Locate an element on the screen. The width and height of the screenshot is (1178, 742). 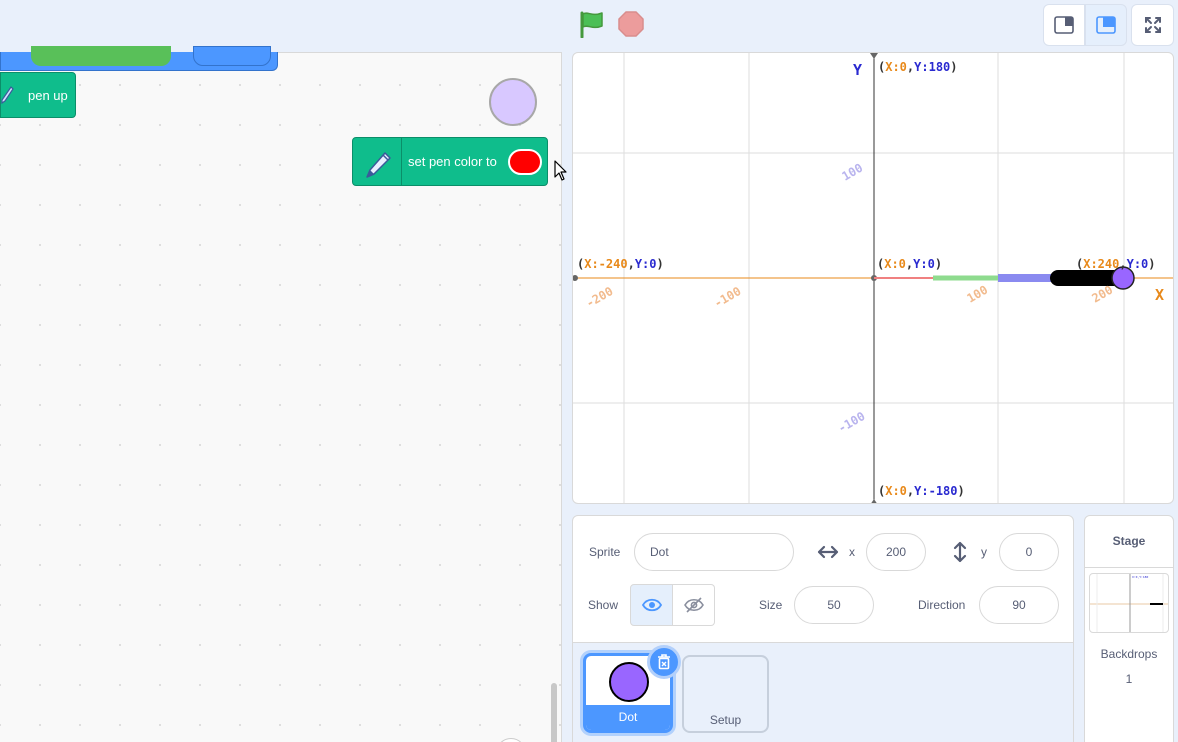
block-divider is located at coordinates (401, 161).